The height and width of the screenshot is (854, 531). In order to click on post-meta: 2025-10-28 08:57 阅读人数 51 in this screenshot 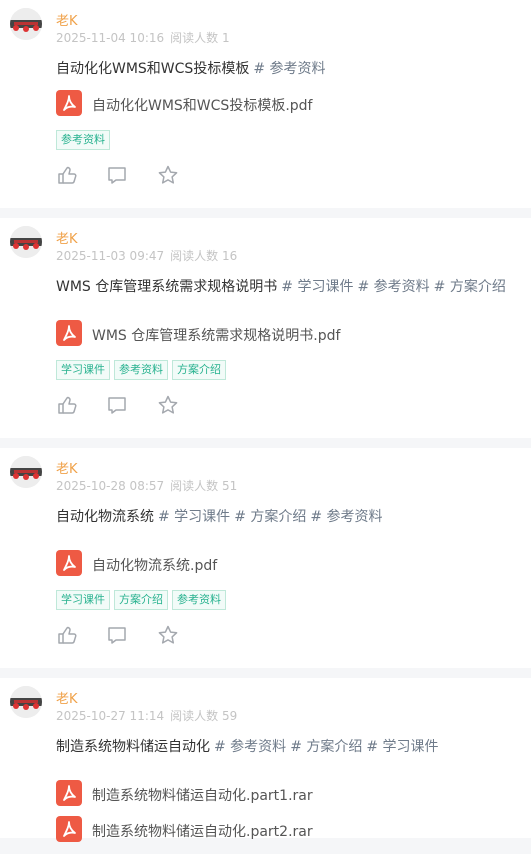, I will do `click(149, 485)`.